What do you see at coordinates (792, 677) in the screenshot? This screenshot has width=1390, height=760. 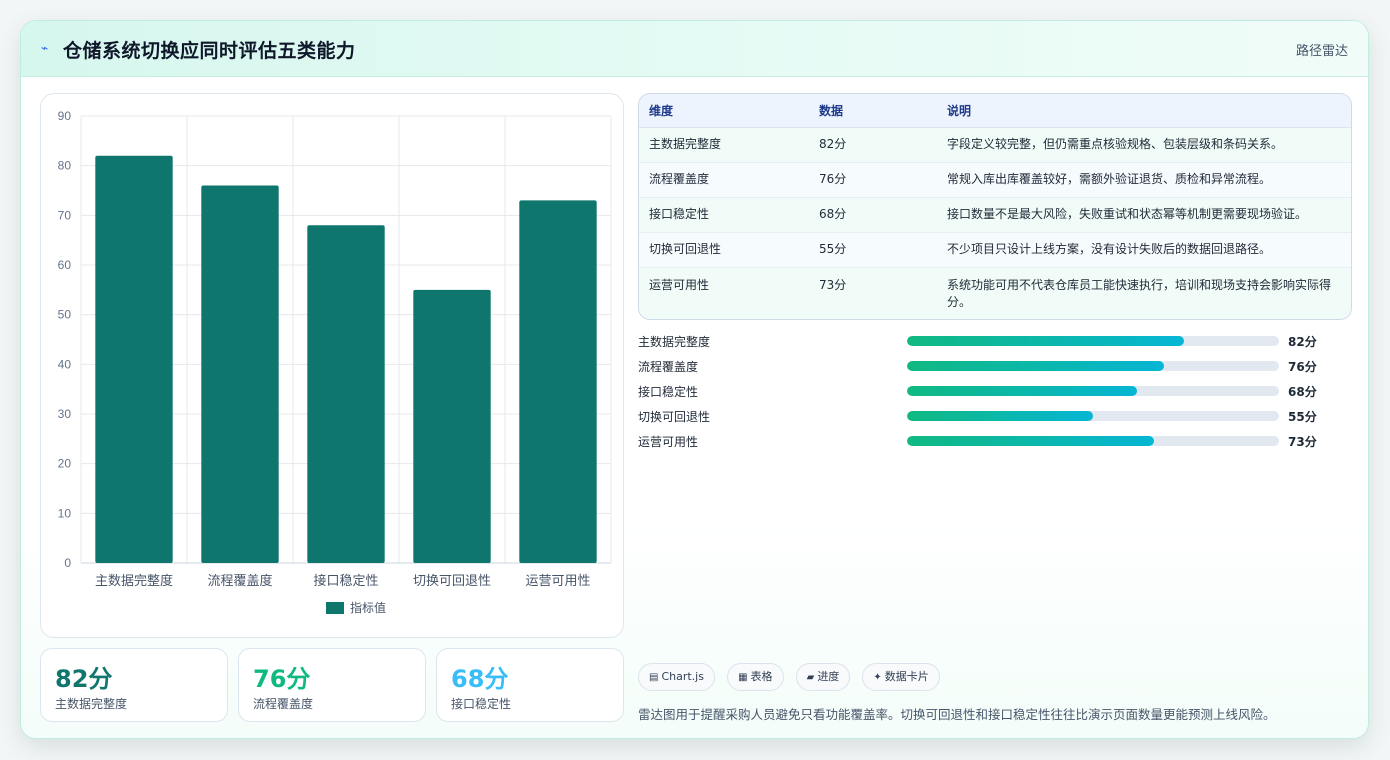 I see `tech-chip-row: ▤ Chart.js ▦ 表格 ▰ 进度 ✦ 数据卡片` at bounding box center [792, 677].